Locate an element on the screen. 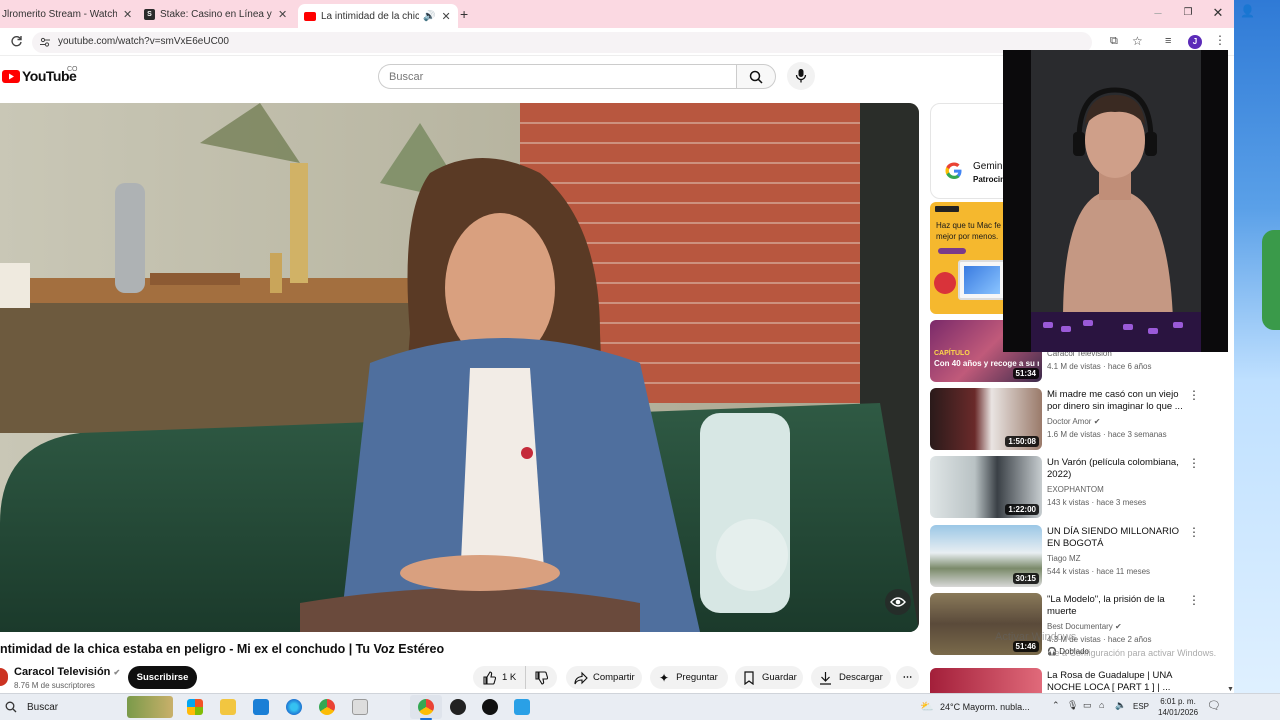 This screenshot has height=720, width=1280. search-button is located at coordinates (756, 76).